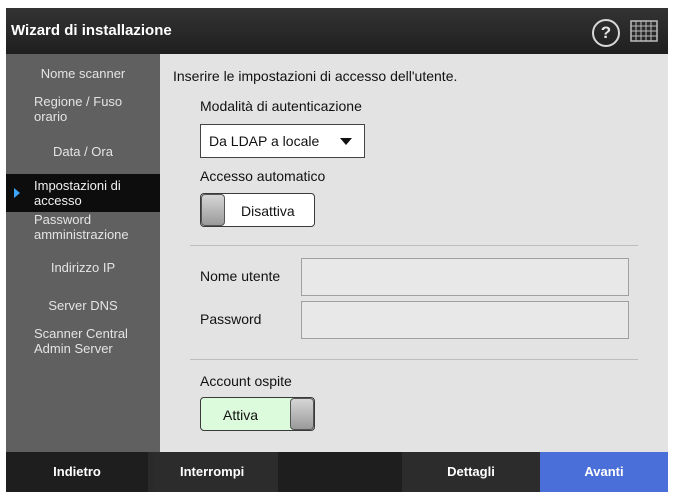 This screenshot has height=495, width=674. What do you see at coordinates (77, 193) in the screenshot?
I see `sidebar-item-label: Impostazioni di accesso` at bounding box center [77, 193].